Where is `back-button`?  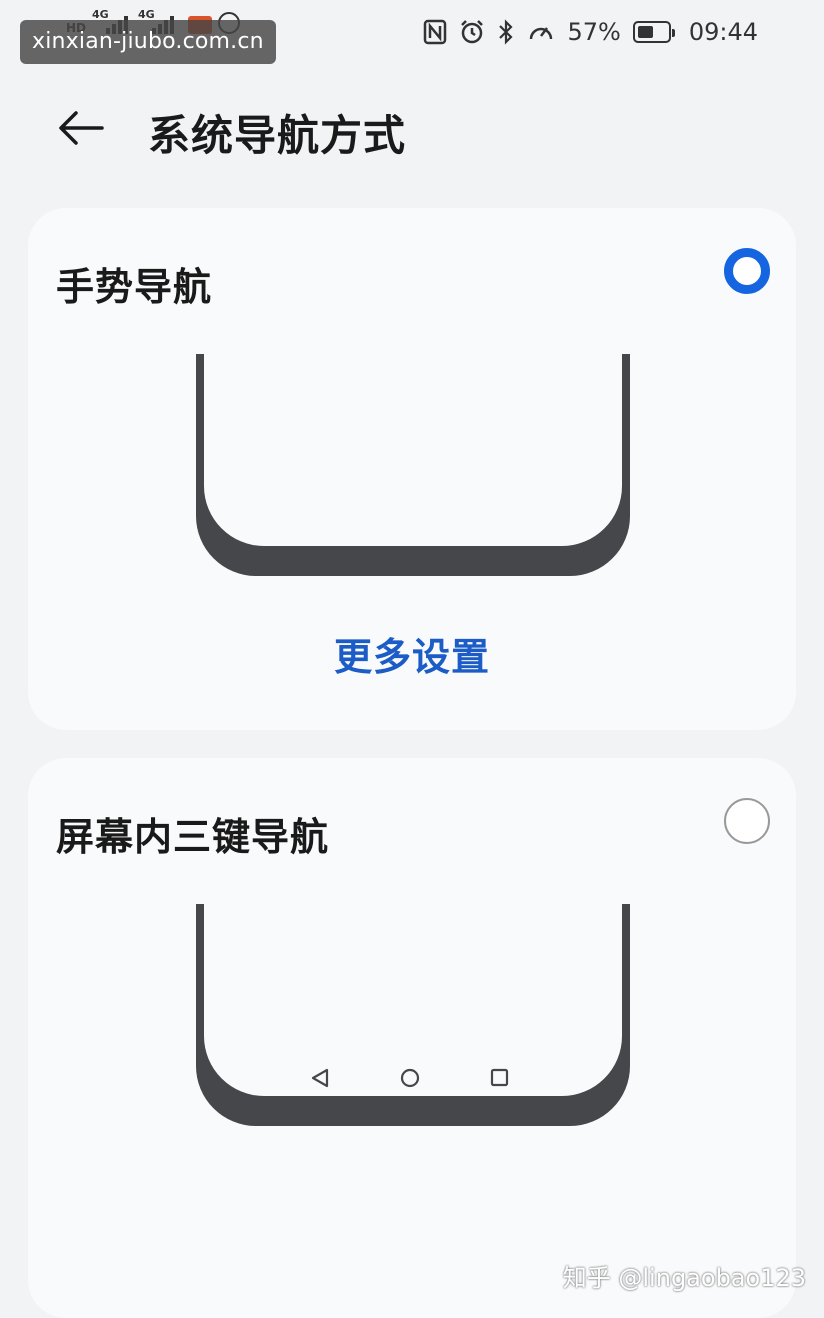
back-button is located at coordinates (82, 128).